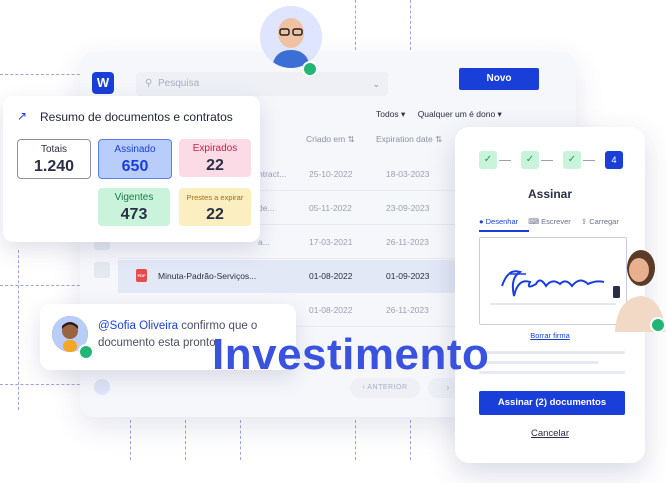 This screenshot has height=483, width=666. I want to click on stat-label: Vigentes, so click(134, 197).